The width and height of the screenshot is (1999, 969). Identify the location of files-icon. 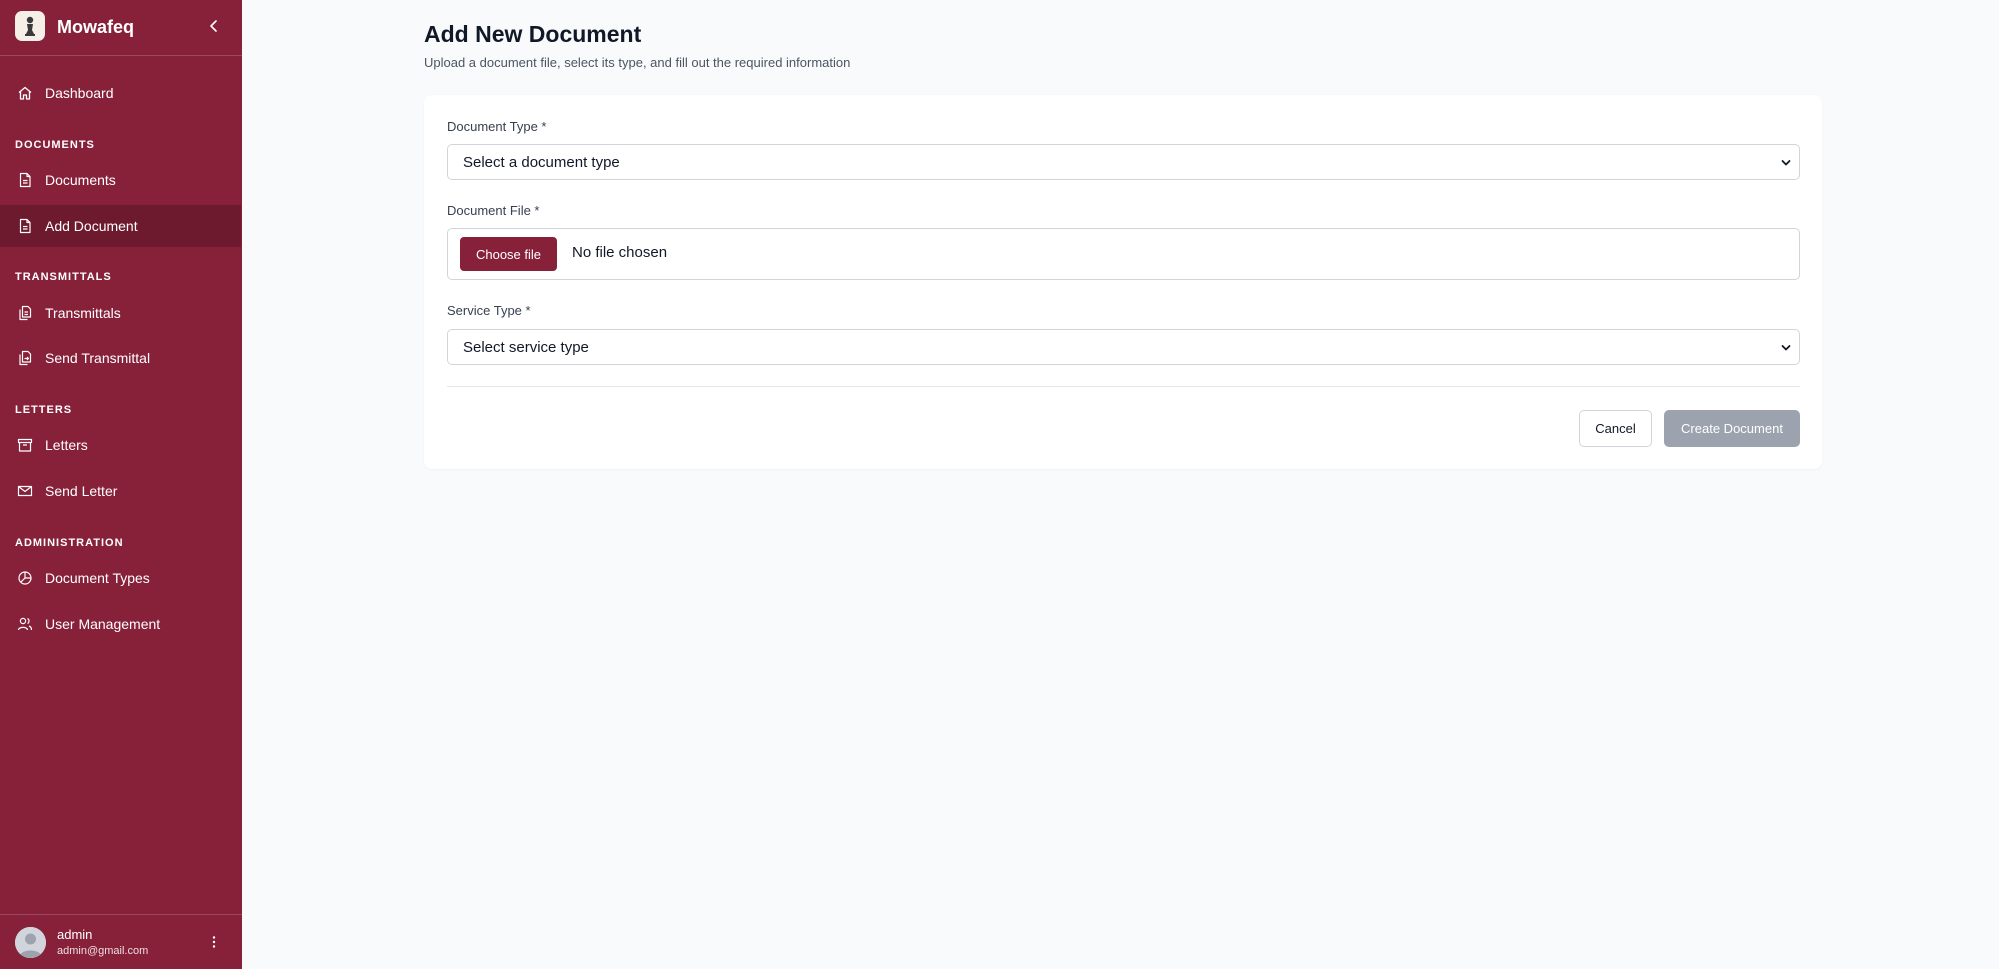
(24, 313).